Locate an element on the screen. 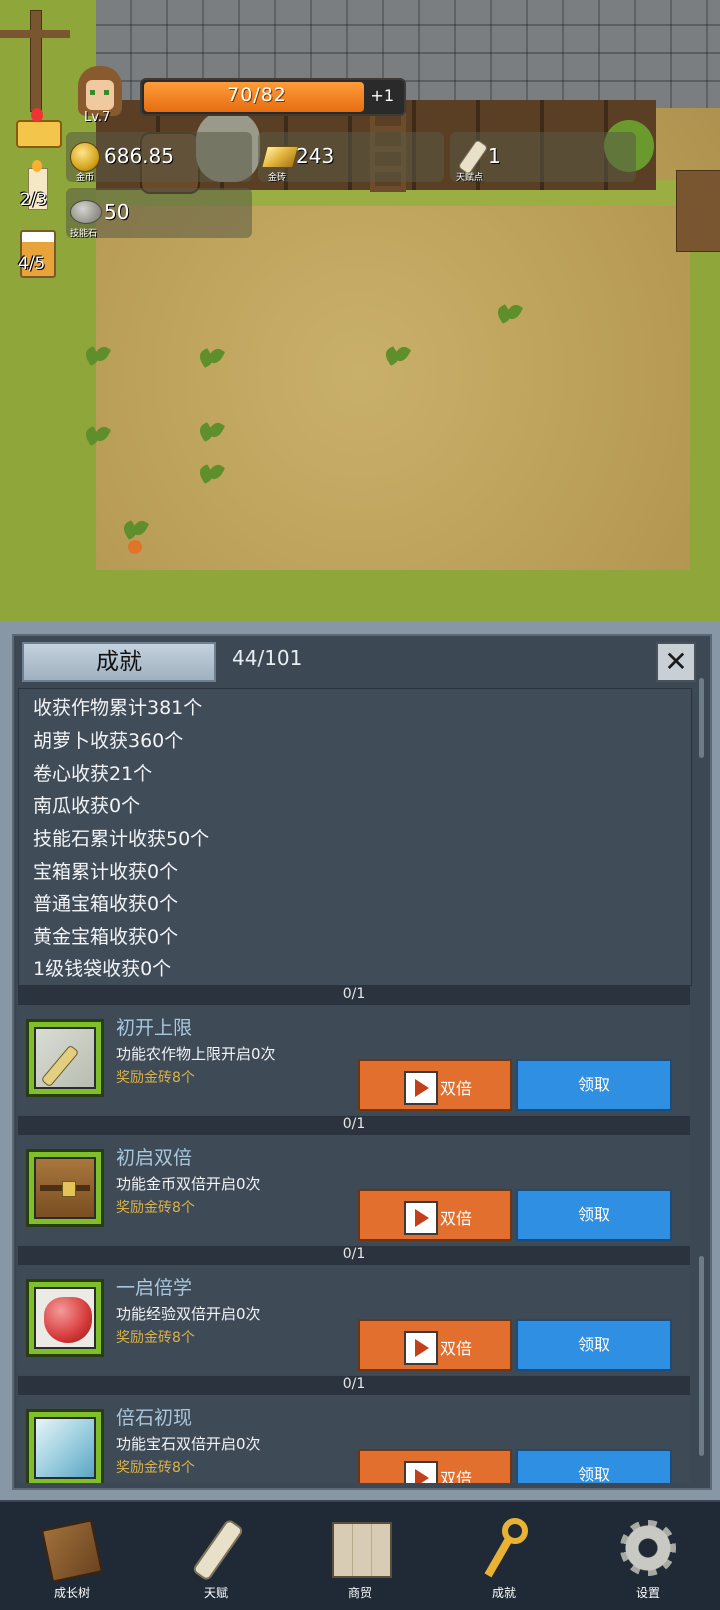 The height and width of the screenshot is (1610, 720). hp-plus: +1 is located at coordinates (382, 95).